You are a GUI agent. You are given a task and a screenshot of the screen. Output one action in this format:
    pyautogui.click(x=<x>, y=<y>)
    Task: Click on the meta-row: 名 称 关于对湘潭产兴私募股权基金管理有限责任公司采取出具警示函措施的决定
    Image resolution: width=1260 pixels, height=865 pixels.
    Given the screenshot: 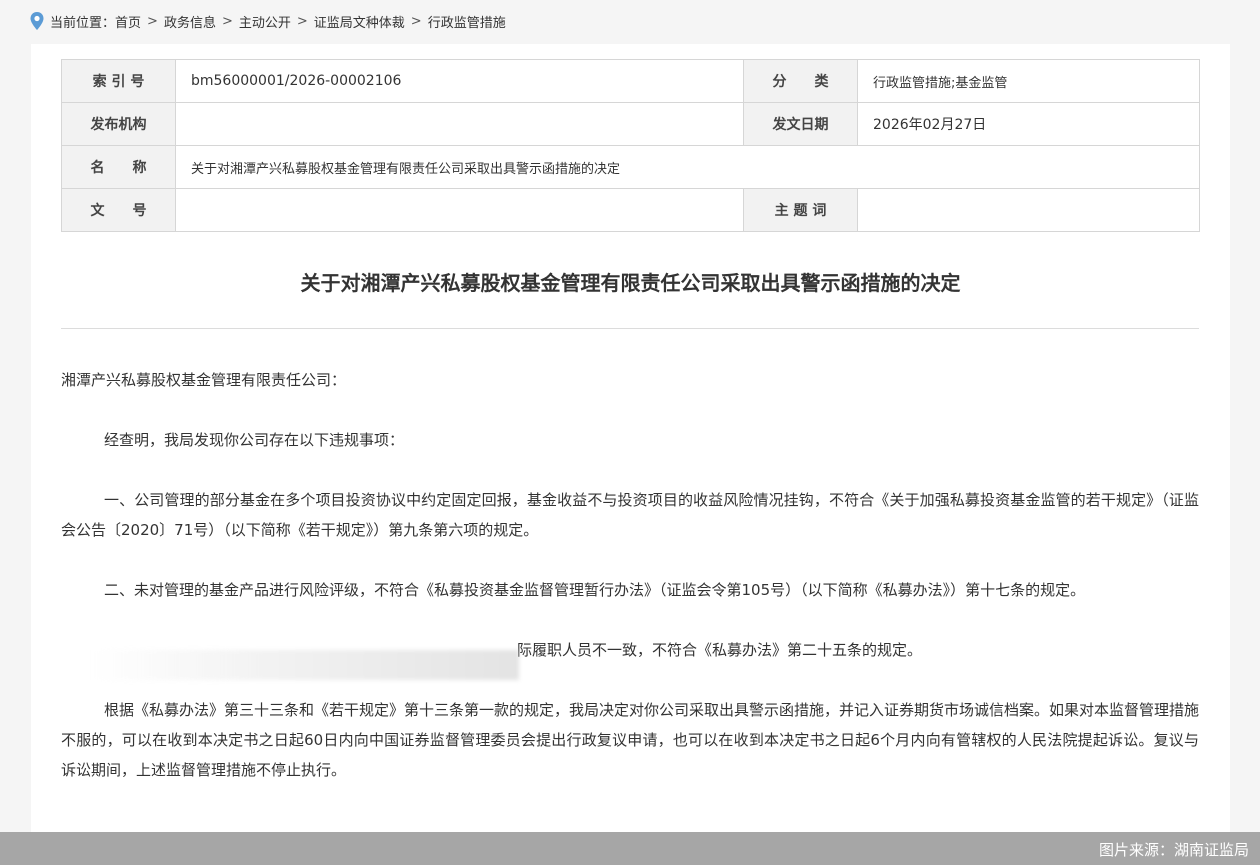 What is the action you would take?
    pyautogui.click(x=630, y=167)
    